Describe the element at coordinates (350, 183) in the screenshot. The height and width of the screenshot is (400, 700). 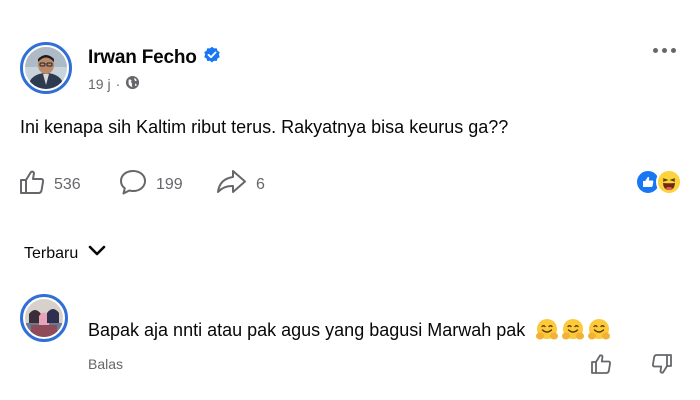
I see `post-actions: 536 199 6` at that location.